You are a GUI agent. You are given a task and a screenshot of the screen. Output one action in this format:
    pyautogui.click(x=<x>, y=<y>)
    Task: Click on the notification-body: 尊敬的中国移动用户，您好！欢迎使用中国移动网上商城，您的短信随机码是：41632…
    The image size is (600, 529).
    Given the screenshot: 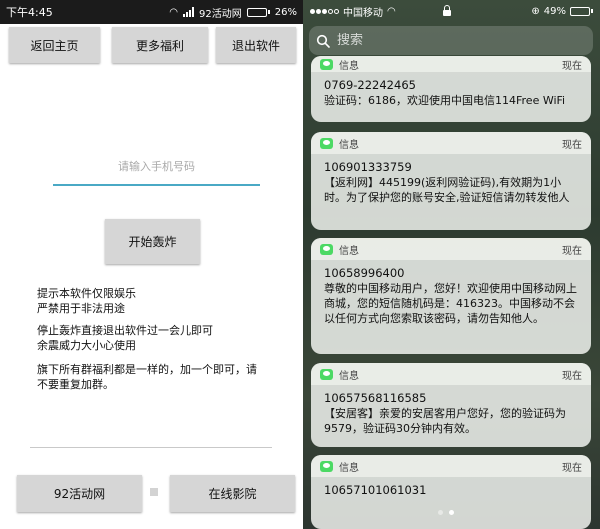 What is the action you would take?
    pyautogui.click(x=450, y=303)
    